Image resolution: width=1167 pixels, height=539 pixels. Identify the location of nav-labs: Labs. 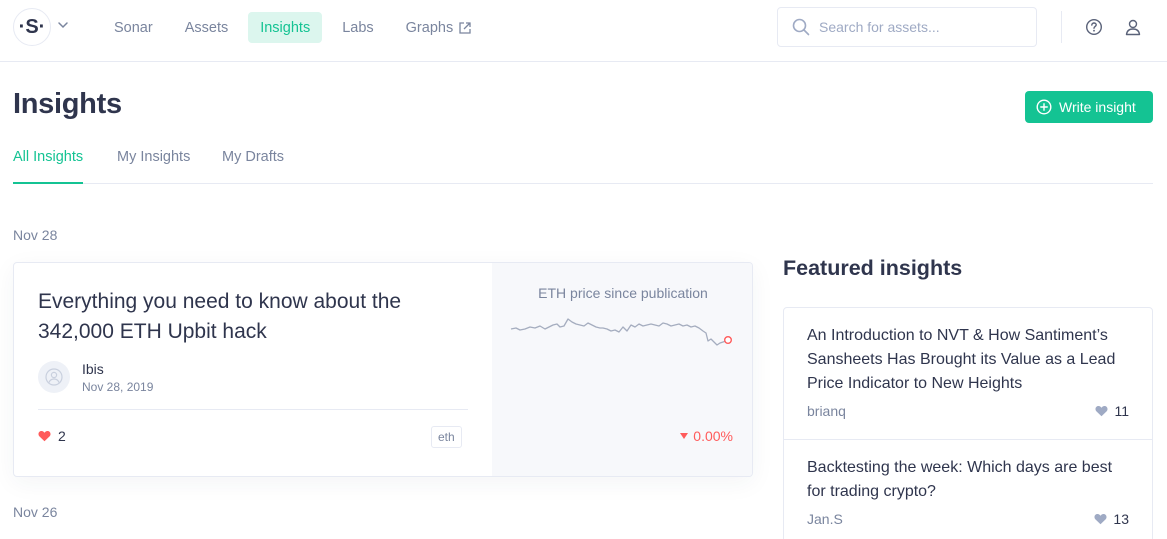
(357, 27).